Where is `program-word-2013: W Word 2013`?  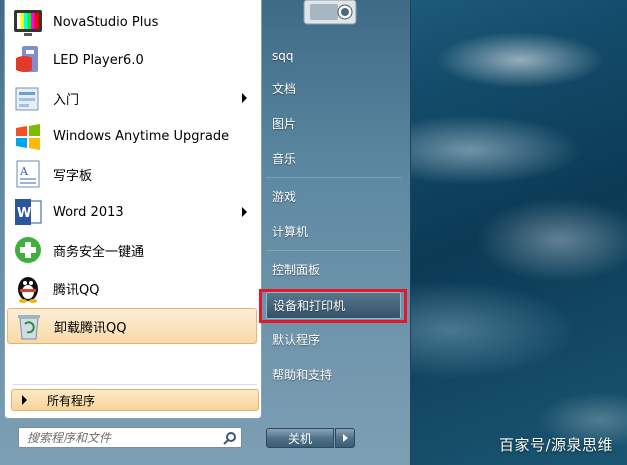 program-word-2013: W Word 2013 is located at coordinates (132, 212).